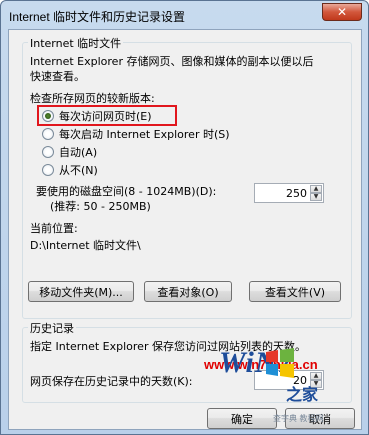  Describe the element at coordinates (105, 116) in the screenshot. I see `radio-label-every-visit: 每次访问网页时(E)` at that location.